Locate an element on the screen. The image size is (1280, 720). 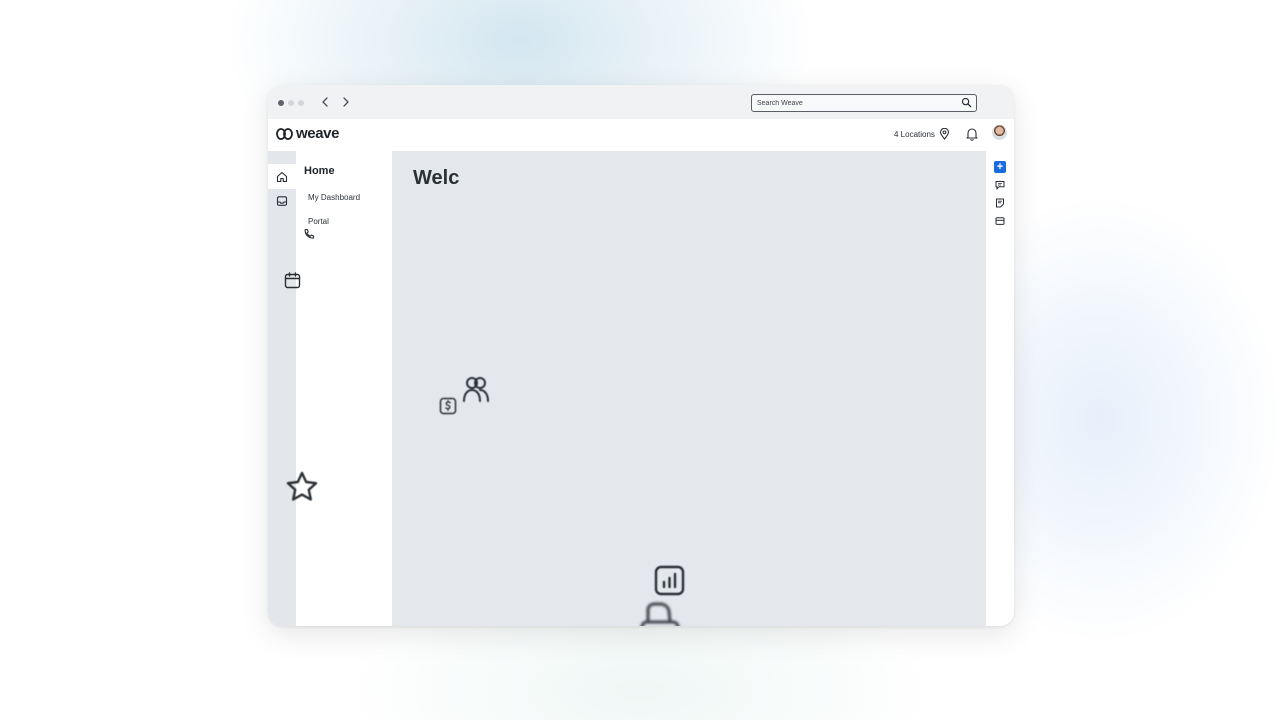
forward-button is located at coordinates (346, 102).